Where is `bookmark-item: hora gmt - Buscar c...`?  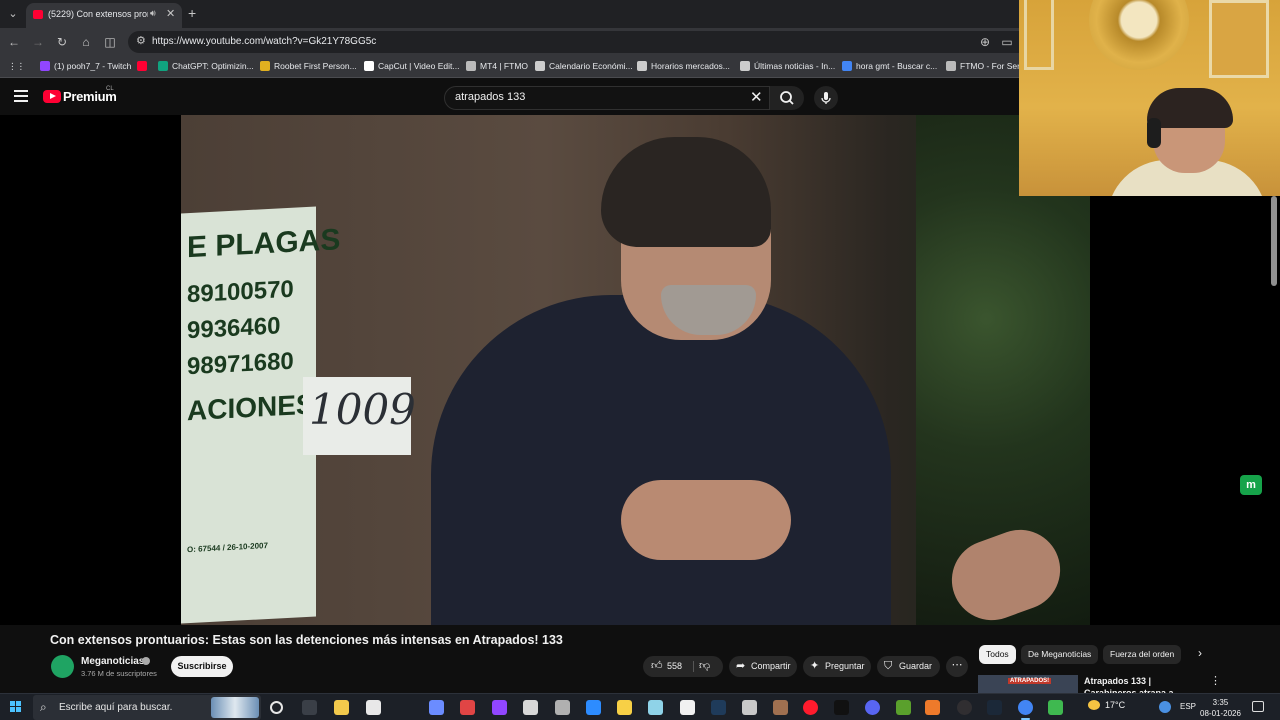 bookmark-item: hora gmt - Buscar c... is located at coordinates (889, 66).